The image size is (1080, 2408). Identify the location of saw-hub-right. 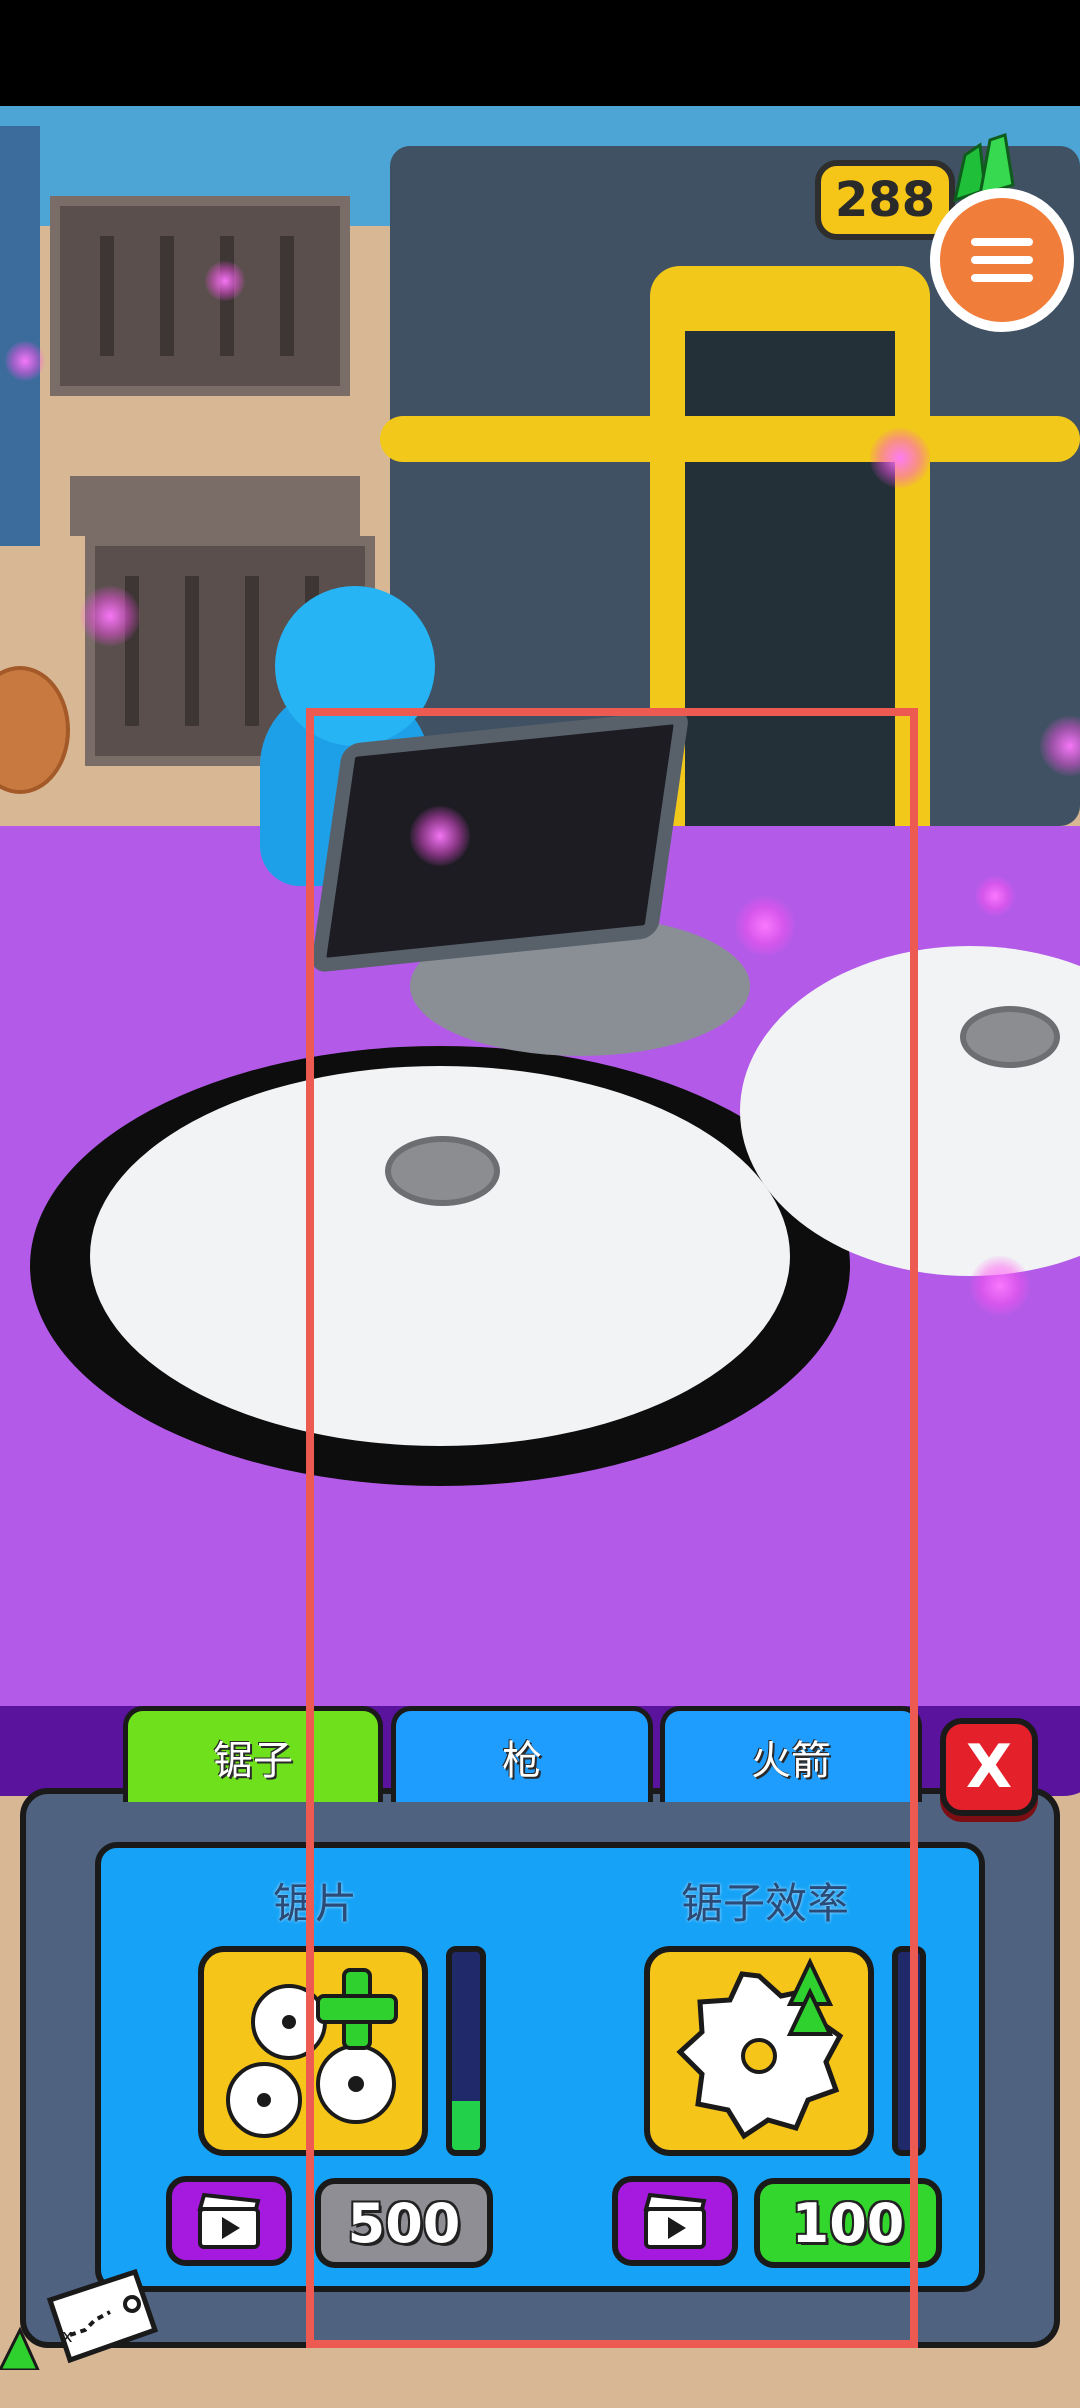
(1010, 1037).